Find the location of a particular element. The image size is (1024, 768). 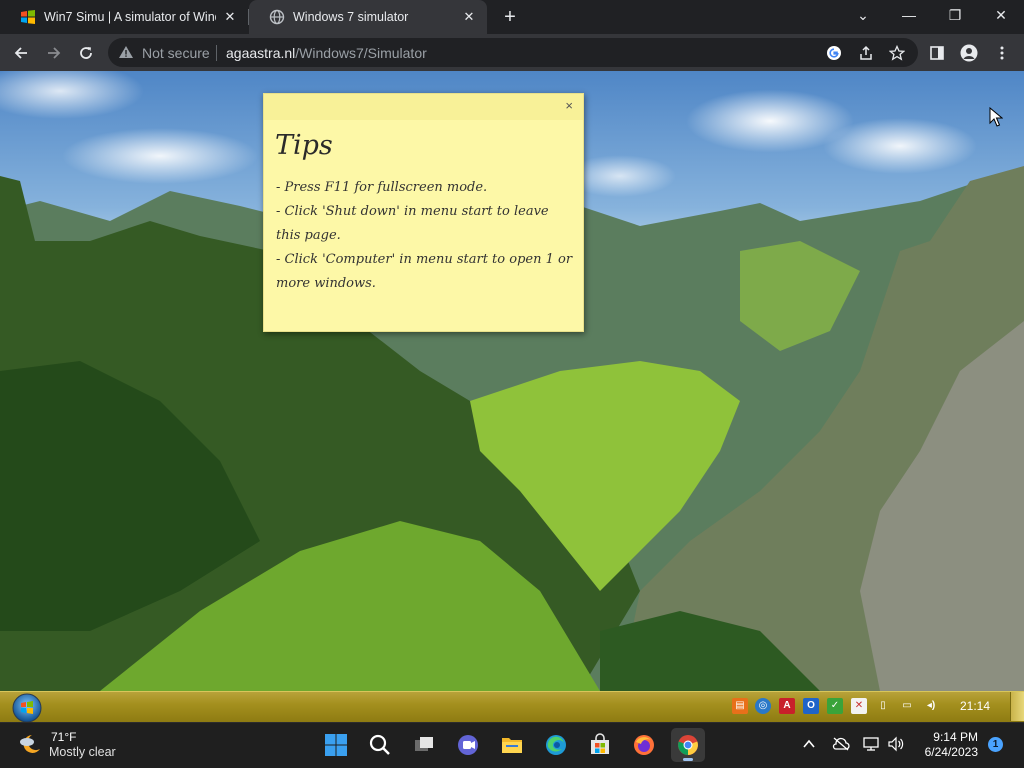

search-icon is located at coordinates (379, 744).